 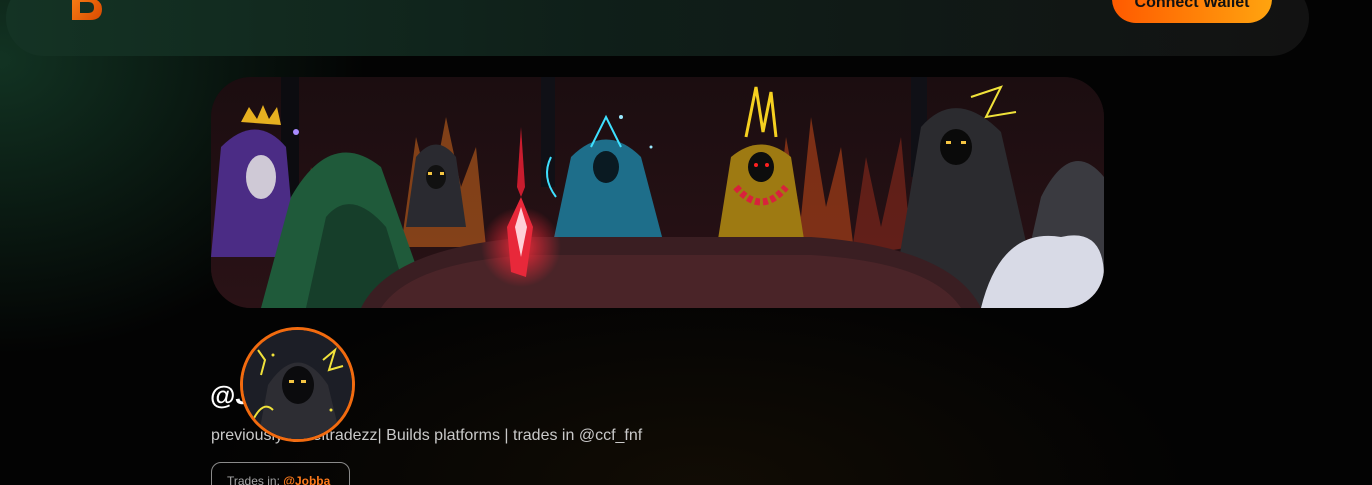 I want to click on trades-in-handle-link: @Jobba, so click(x=306, y=479).